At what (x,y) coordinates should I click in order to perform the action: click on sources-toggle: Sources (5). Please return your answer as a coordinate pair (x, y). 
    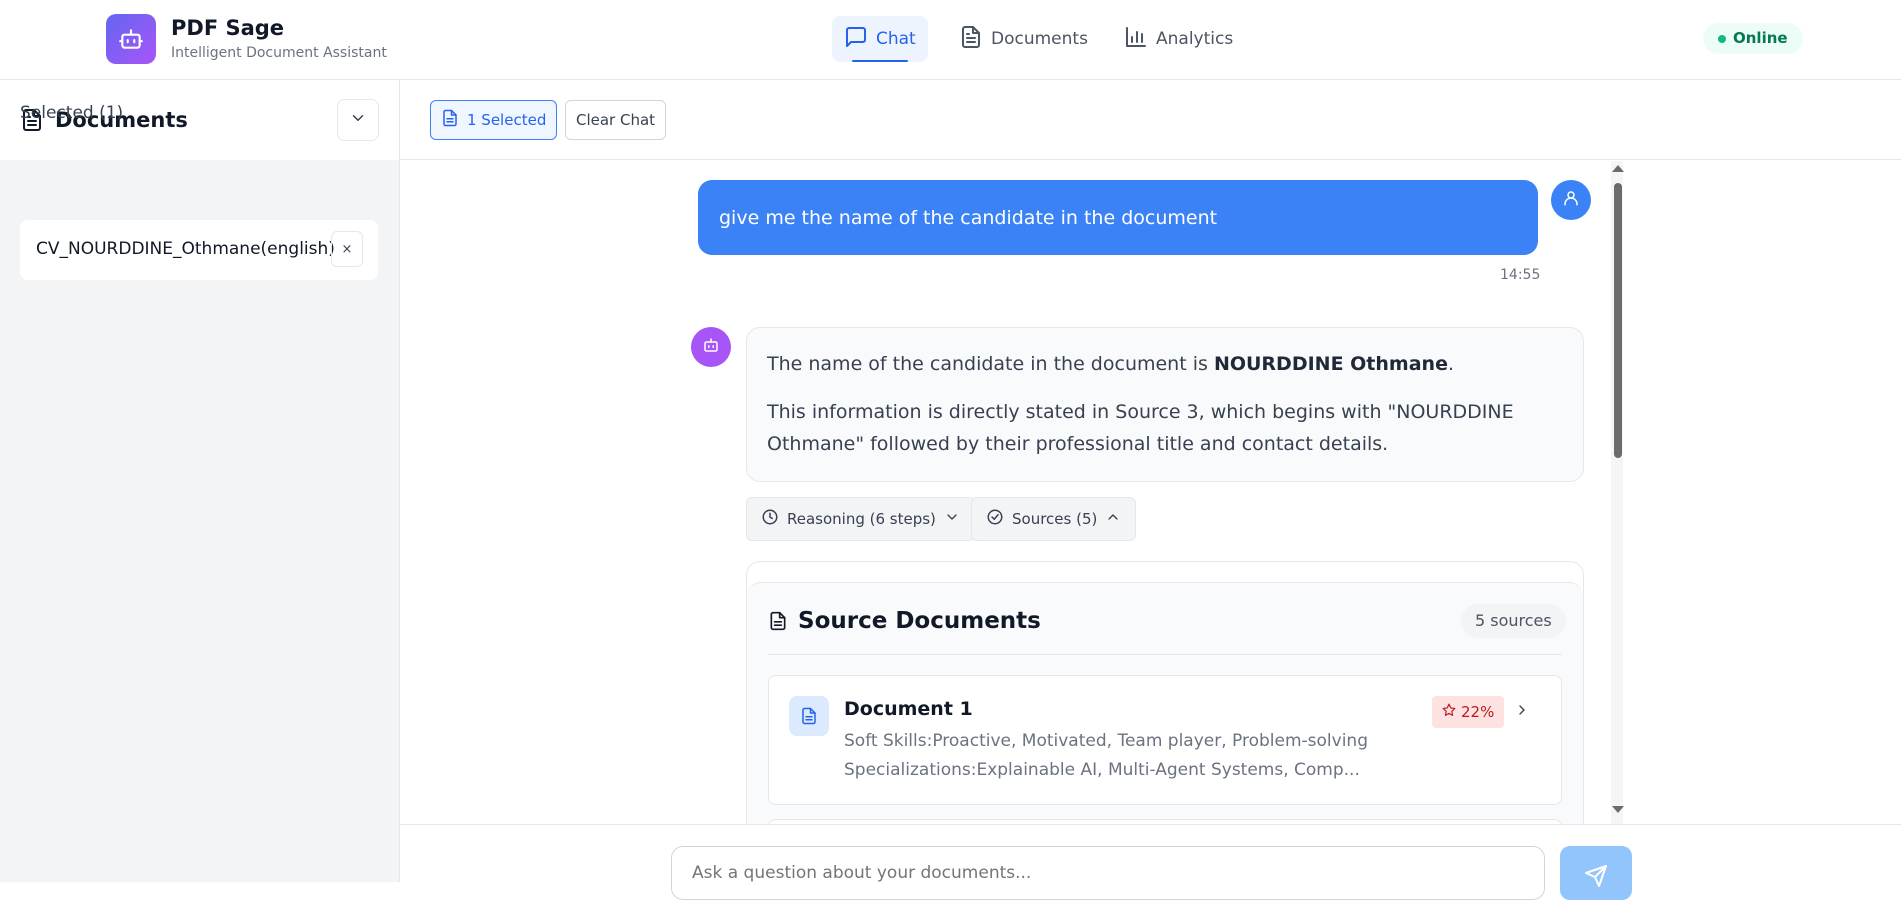
    Looking at the image, I should click on (1054, 519).